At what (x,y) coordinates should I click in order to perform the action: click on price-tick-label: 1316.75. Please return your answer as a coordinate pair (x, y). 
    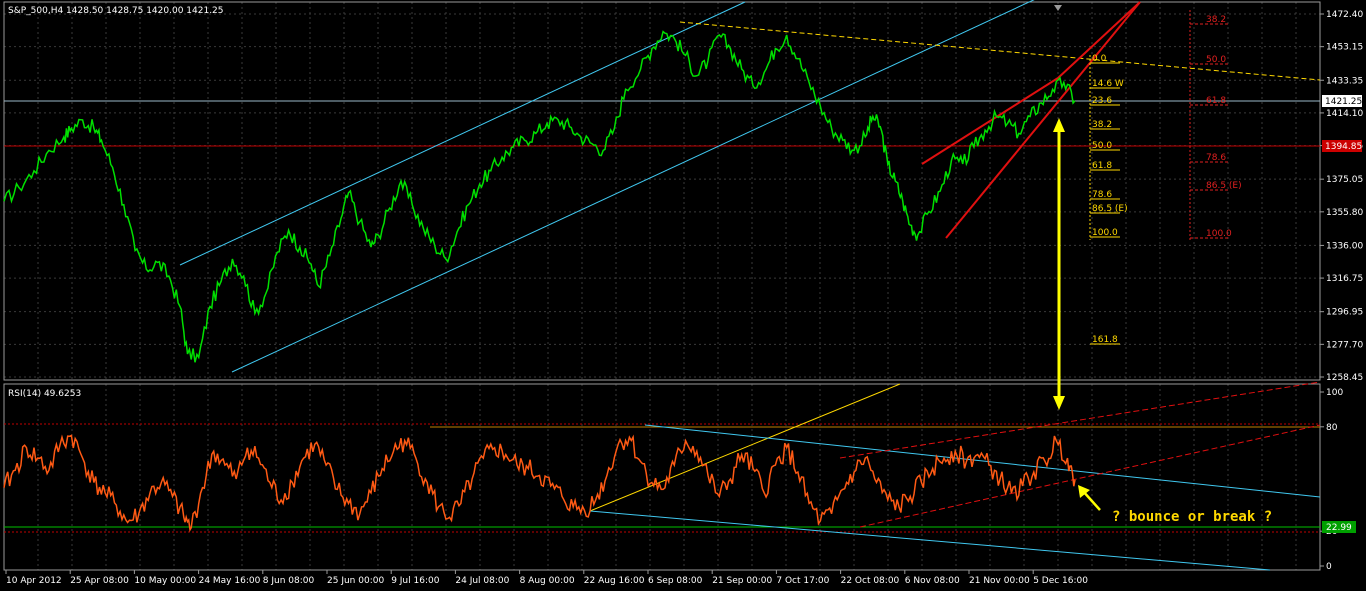
    Looking at the image, I should click on (1344, 279).